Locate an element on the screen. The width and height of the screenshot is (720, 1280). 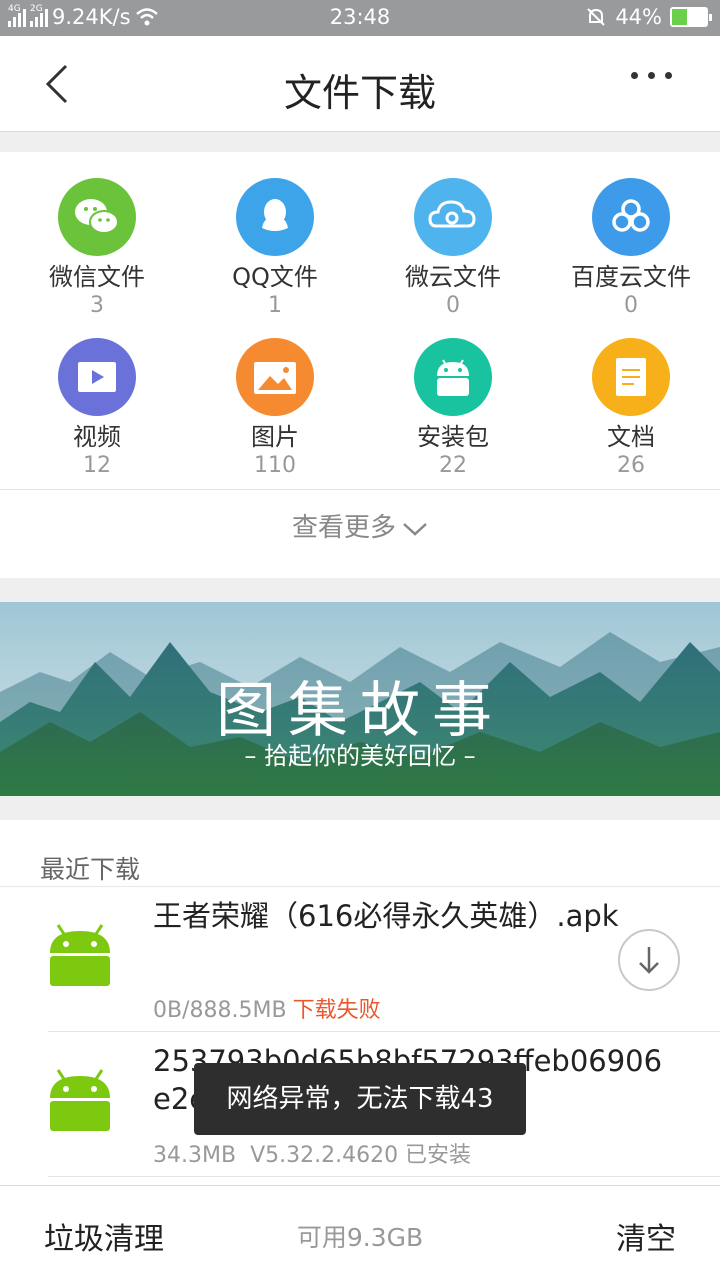
section-title: 最近下载 is located at coordinates (90, 869).